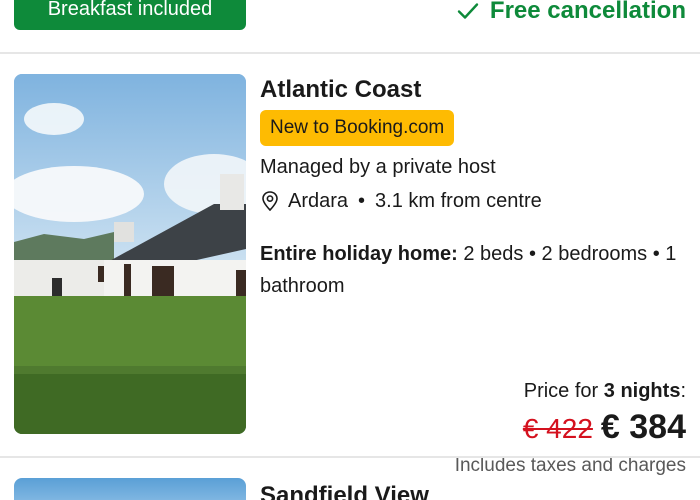  What do you see at coordinates (378, 167) in the screenshot?
I see `host-info: Managed by a private host` at bounding box center [378, 167].